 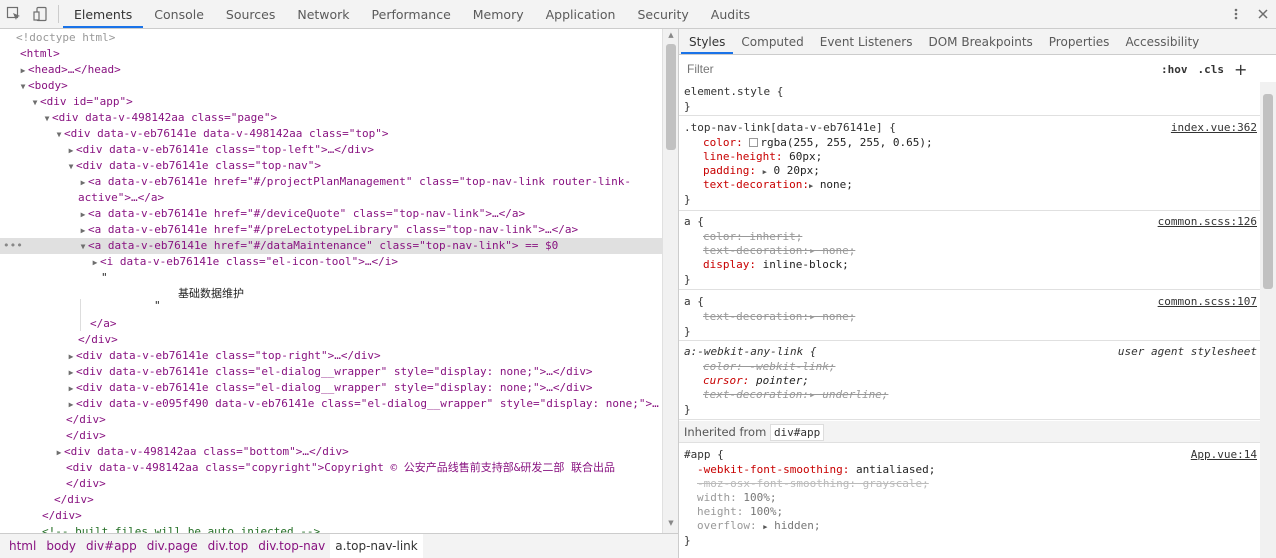 I want to click on tab-security: Security, so click(x=662, y=14).